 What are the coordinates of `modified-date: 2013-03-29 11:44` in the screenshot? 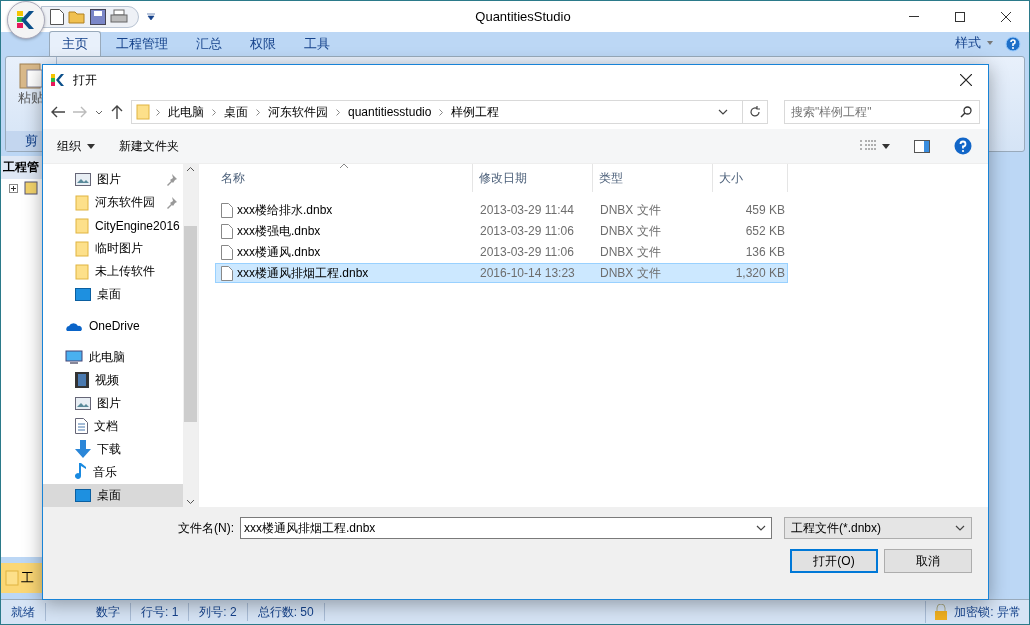 It's located at (527, 210).